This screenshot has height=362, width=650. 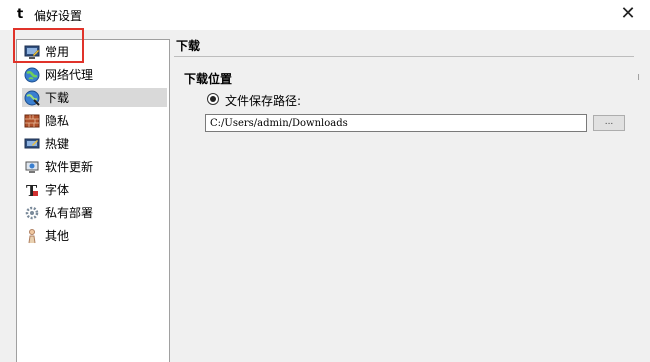 I want to click on panel-divider, so click(x=404, y=56).